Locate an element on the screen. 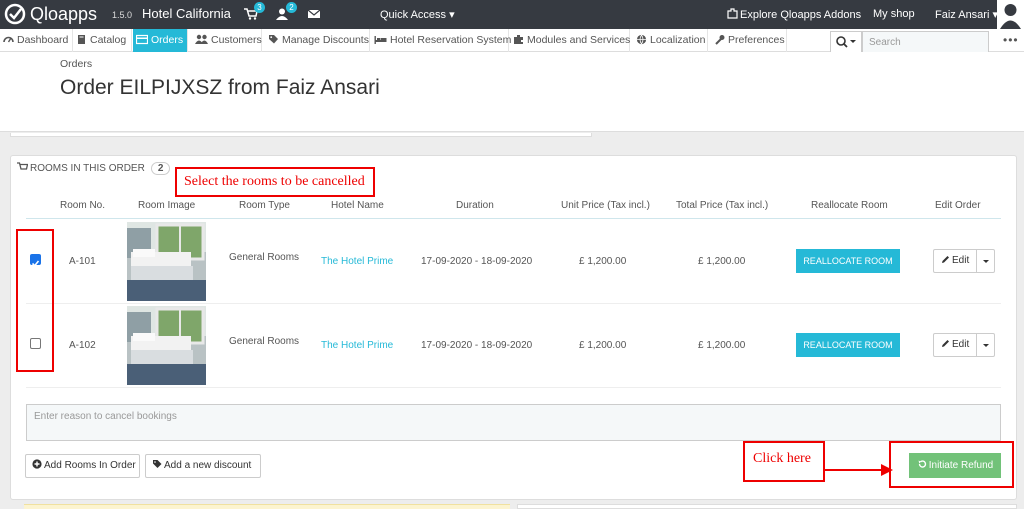  envelope-icon is located at coordinates (314, 14).